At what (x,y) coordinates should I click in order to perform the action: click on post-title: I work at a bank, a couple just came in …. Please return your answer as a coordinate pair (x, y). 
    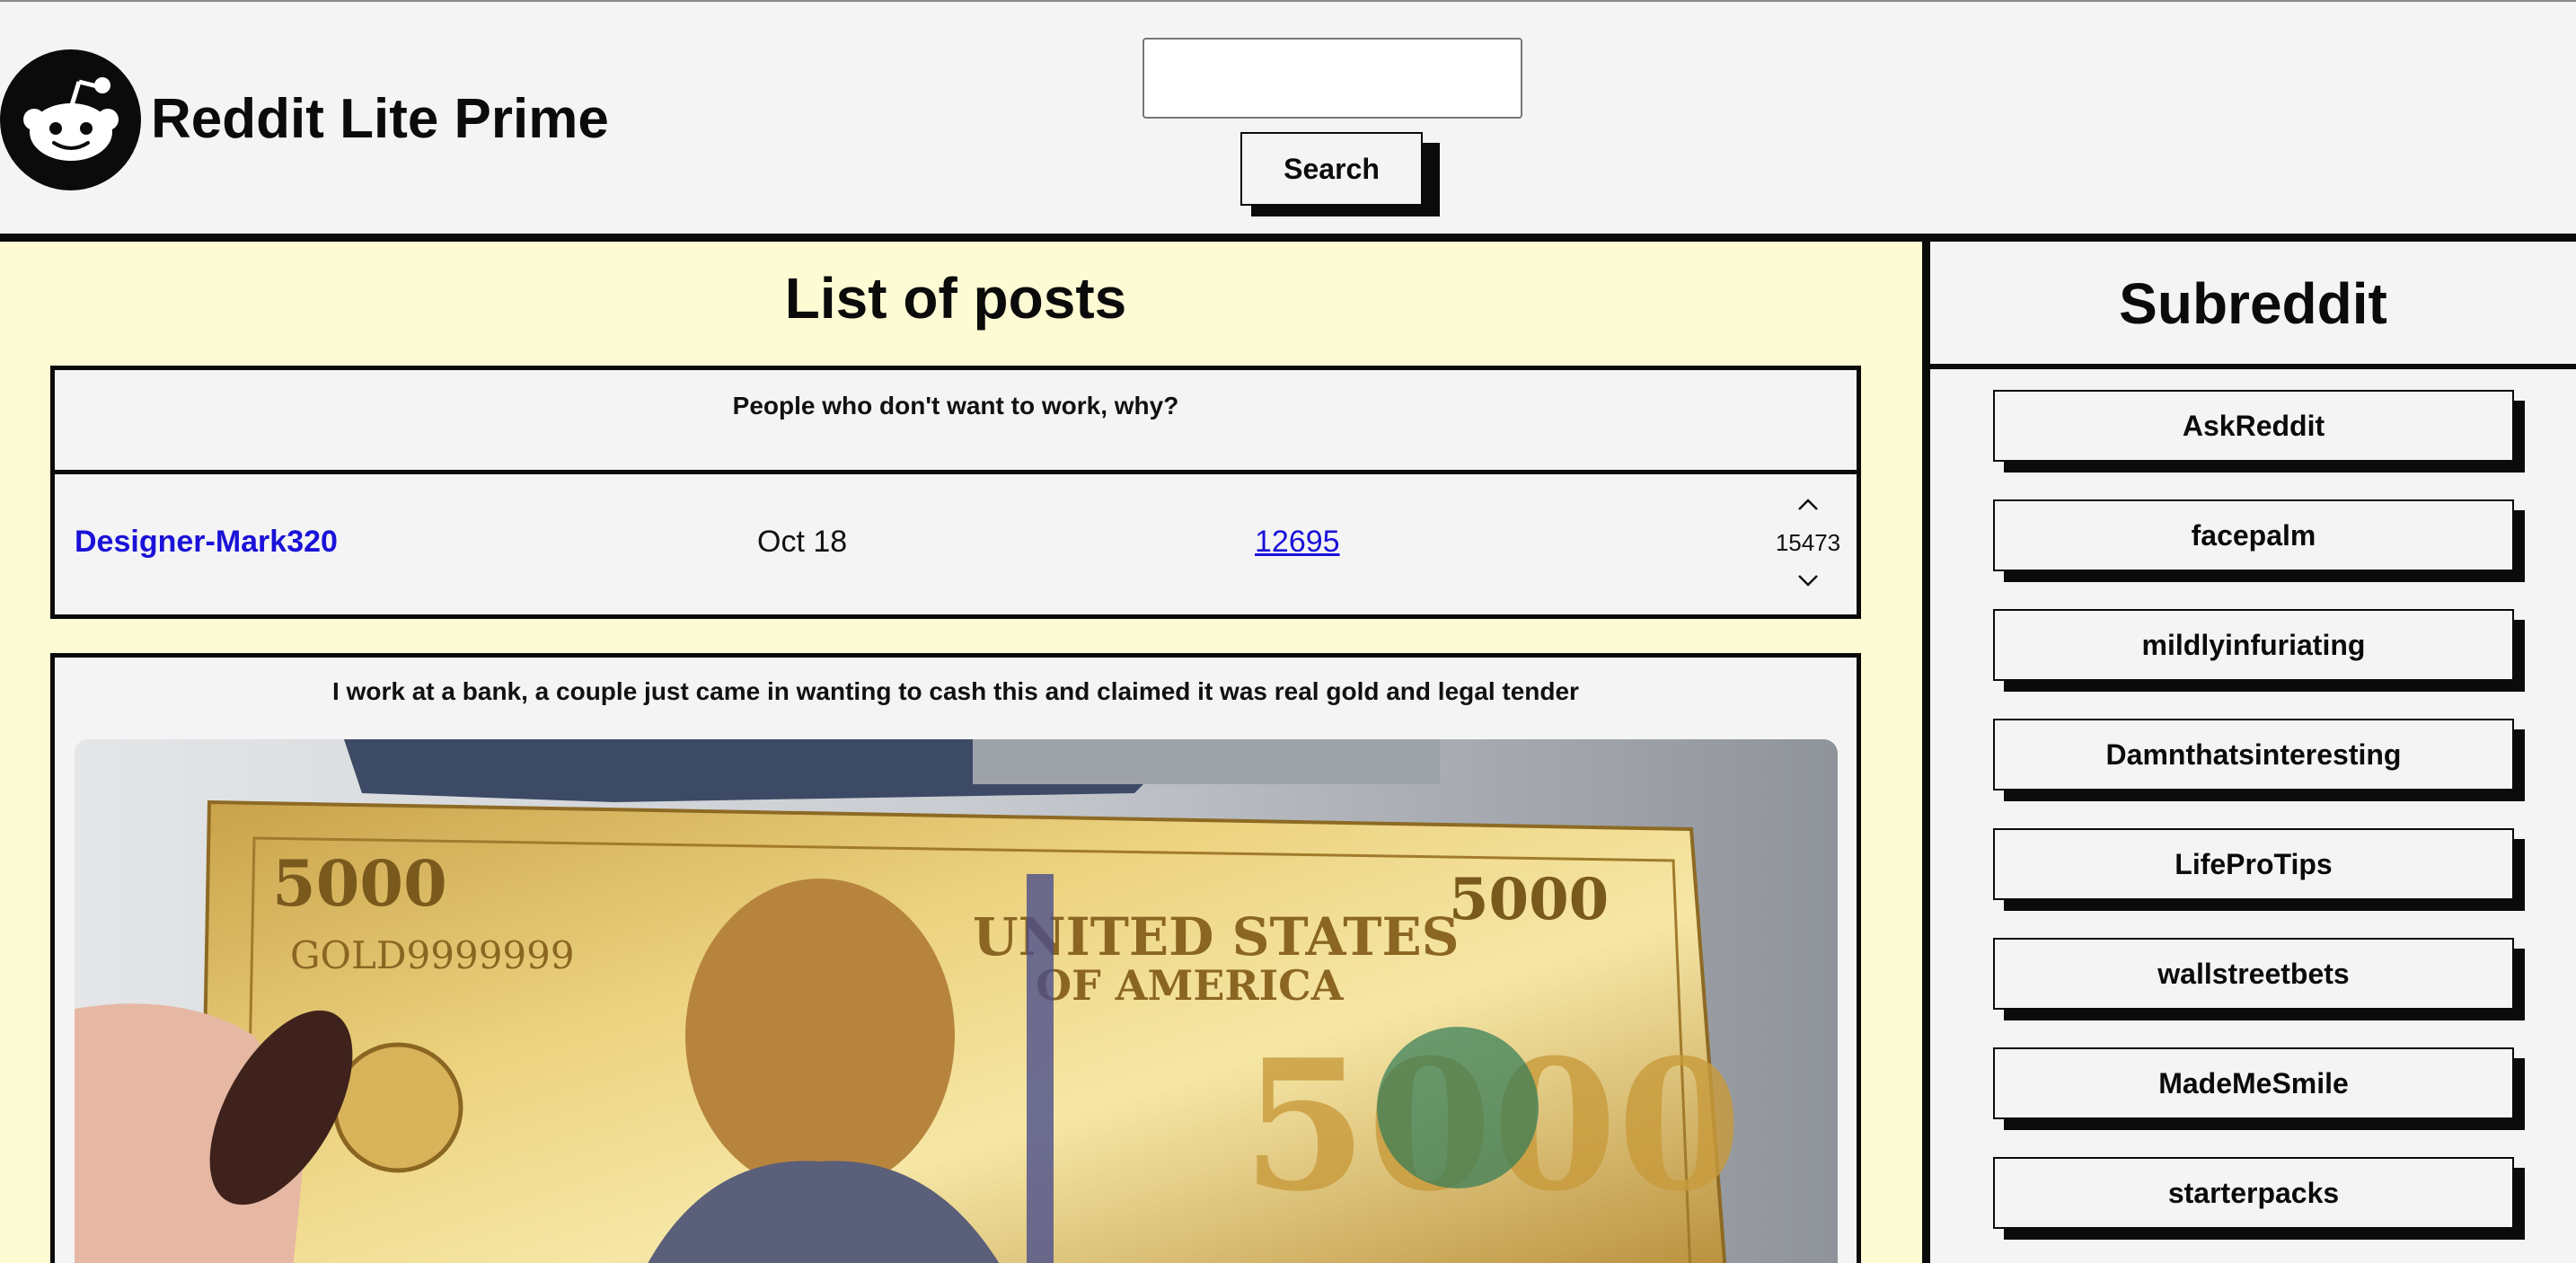
    Looking at the image, I should click on (956, 682).